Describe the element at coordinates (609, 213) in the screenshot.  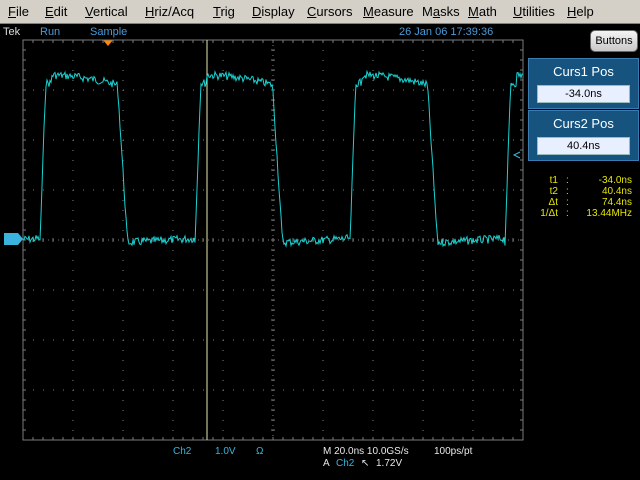
I see `readout-value: 13.44MHz` at that location.